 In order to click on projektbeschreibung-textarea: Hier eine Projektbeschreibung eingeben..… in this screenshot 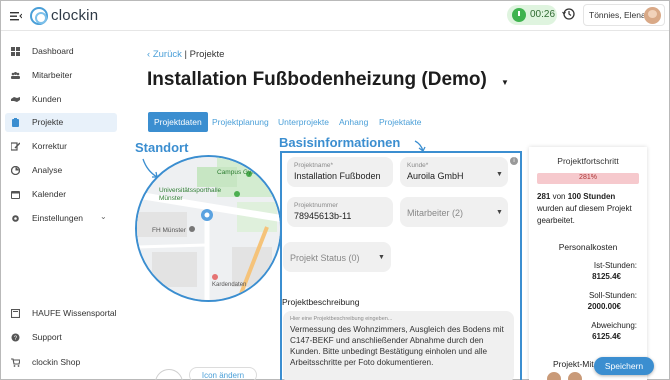, I will do `click(398, 345)`.